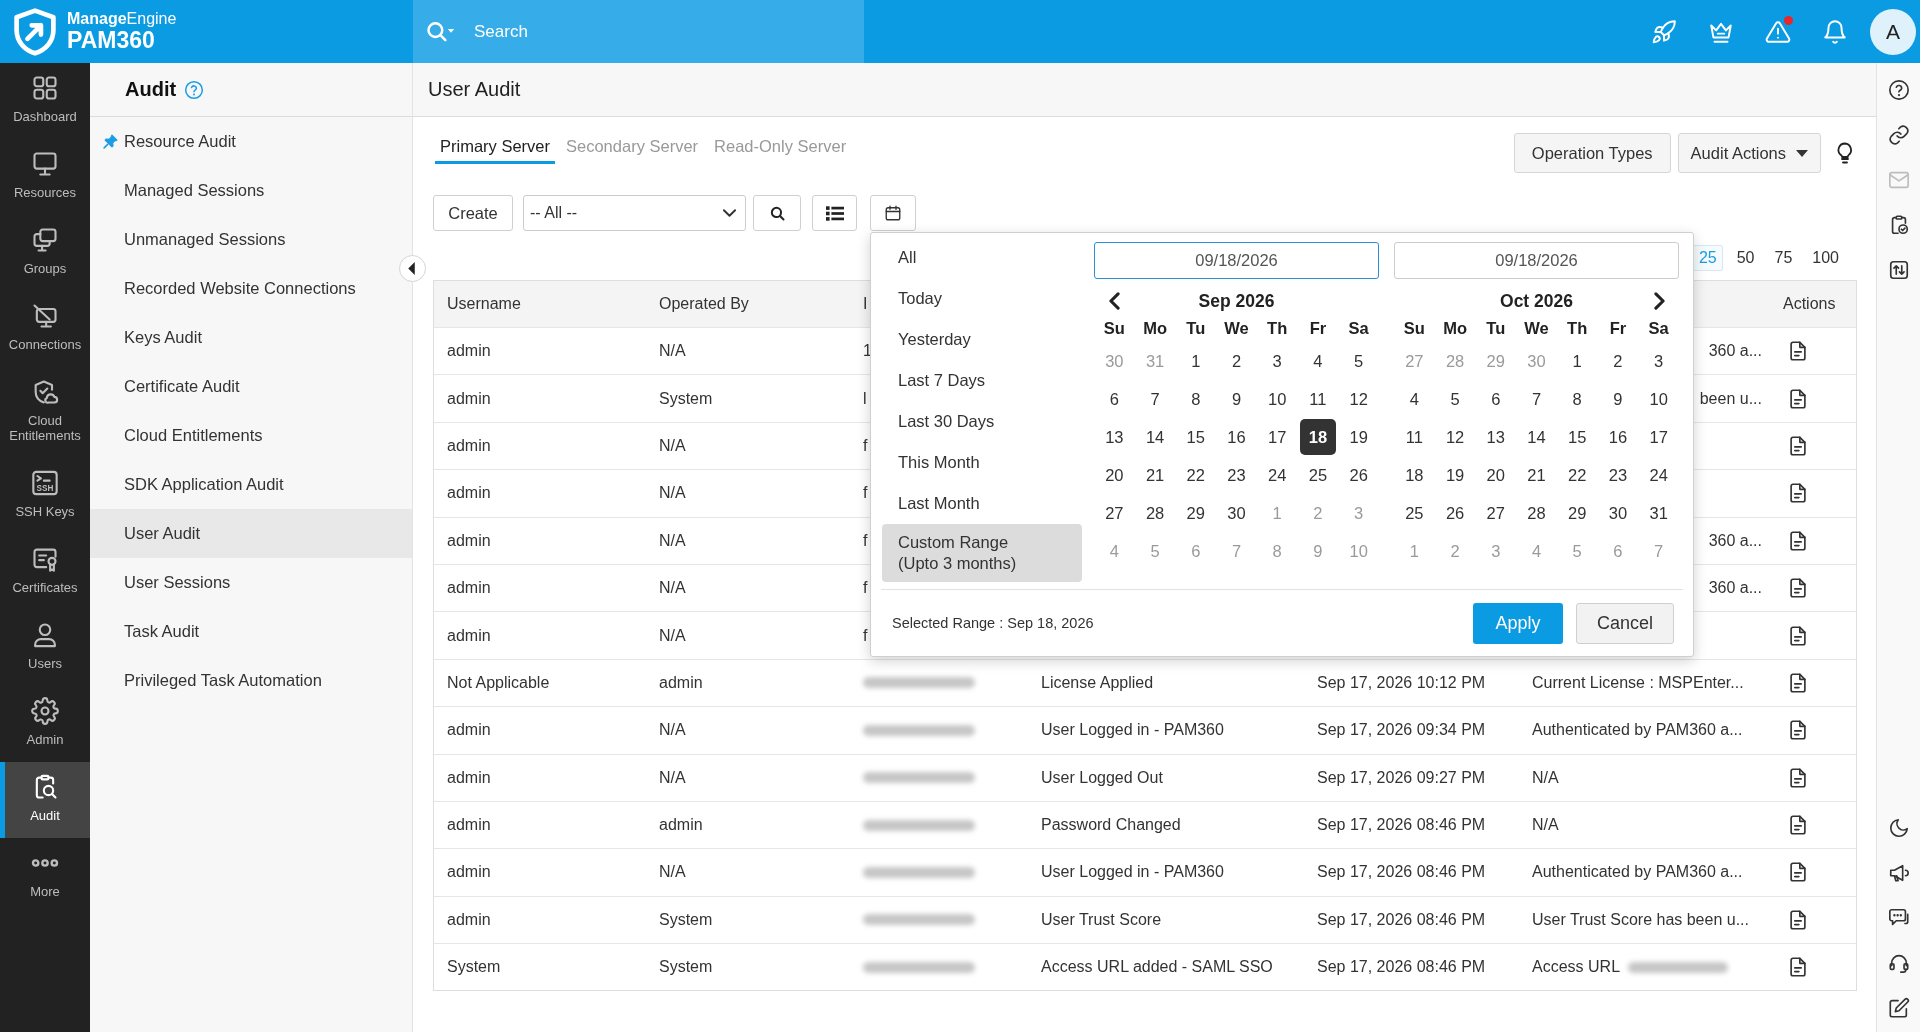 Image resolution: width=1920 pixels, height=1032 pixels. What do you see at coordinates (45, 101) in the screenshot?
I see `nav-item: Dashboard` at bounding box center [45, 101].